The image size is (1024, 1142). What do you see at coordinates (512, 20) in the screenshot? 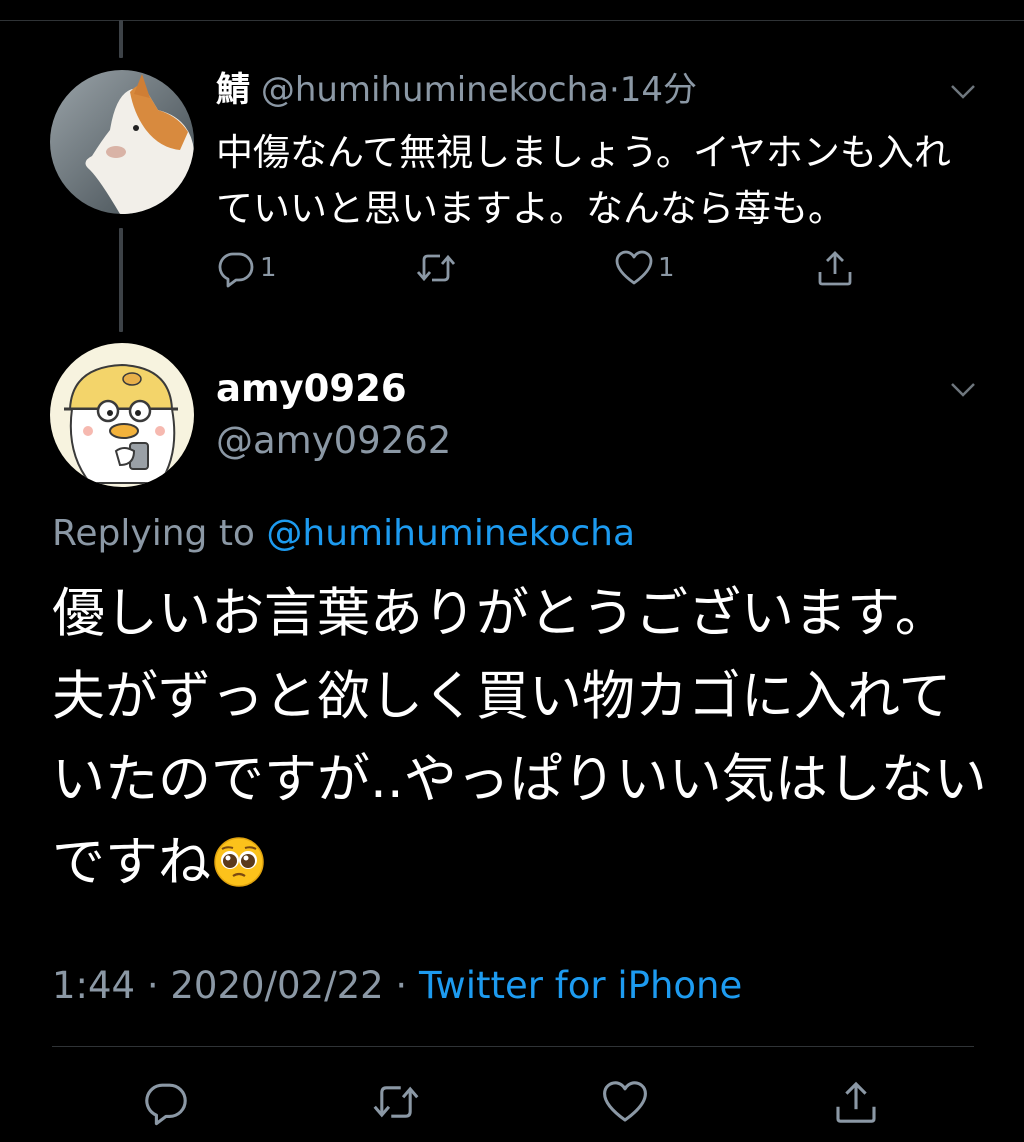
I see `top-divider` at bounding box center [512, 20].